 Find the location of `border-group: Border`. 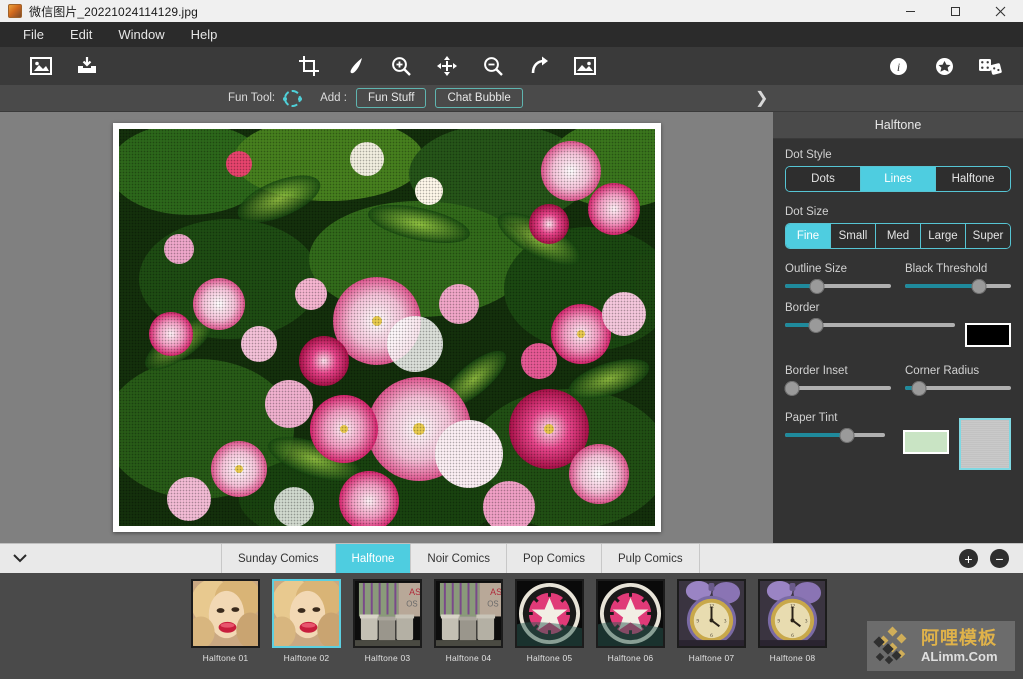

border-group: Border is located at coordinates (898, 324).